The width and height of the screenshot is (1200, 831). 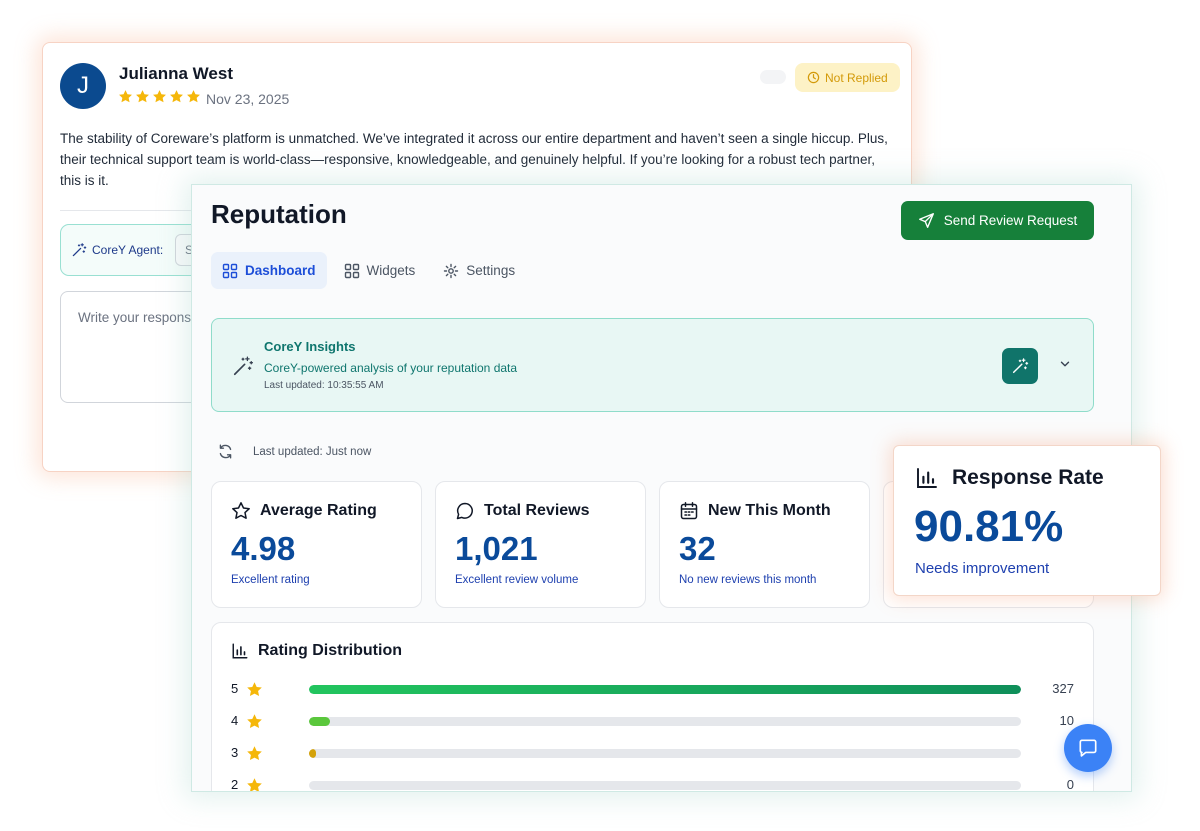 I want to click on stat-value: 1,021, so click(x=496, y=548).